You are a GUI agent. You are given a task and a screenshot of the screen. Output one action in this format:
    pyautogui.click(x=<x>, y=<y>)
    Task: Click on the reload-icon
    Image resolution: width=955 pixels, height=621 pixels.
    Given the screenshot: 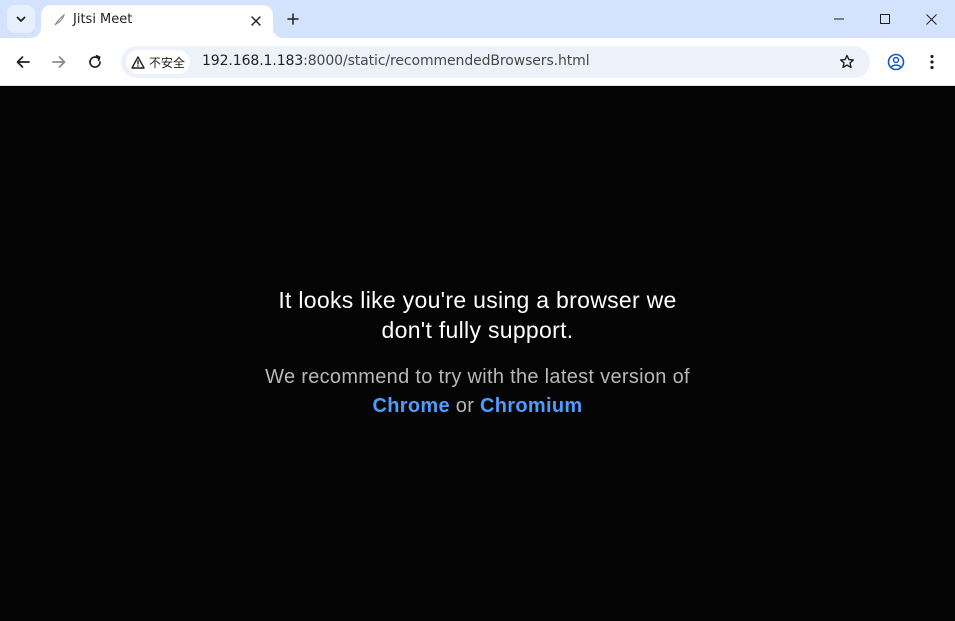 What is the action you would take?
    pyautogui.click(x=95, y=61)
    